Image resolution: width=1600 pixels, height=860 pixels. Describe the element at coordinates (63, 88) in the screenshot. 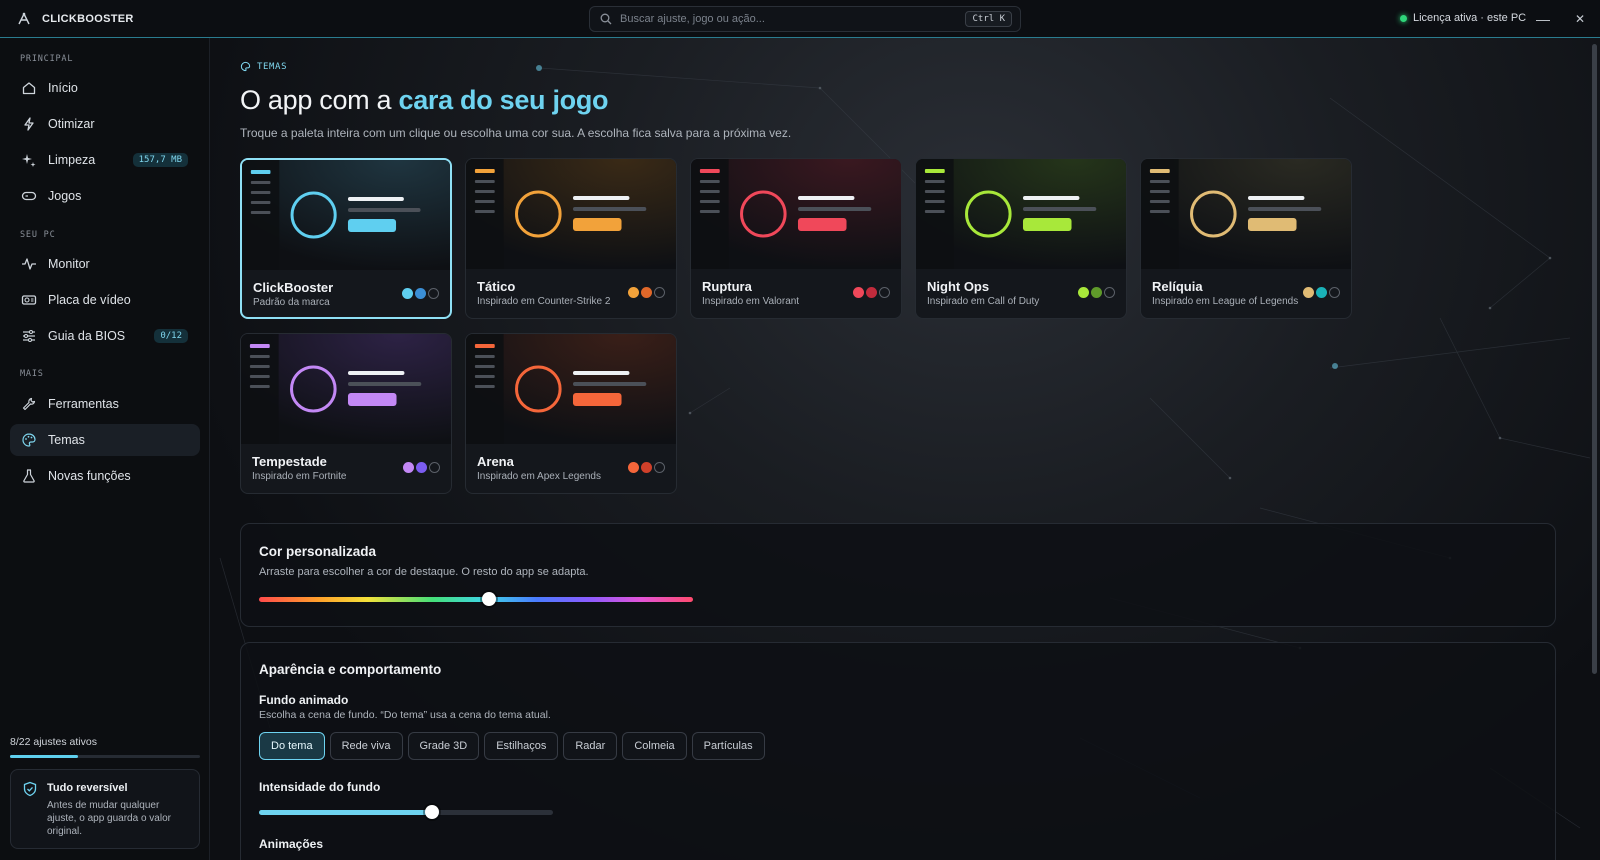

I see `sidebar-item-label: Início` at that location.